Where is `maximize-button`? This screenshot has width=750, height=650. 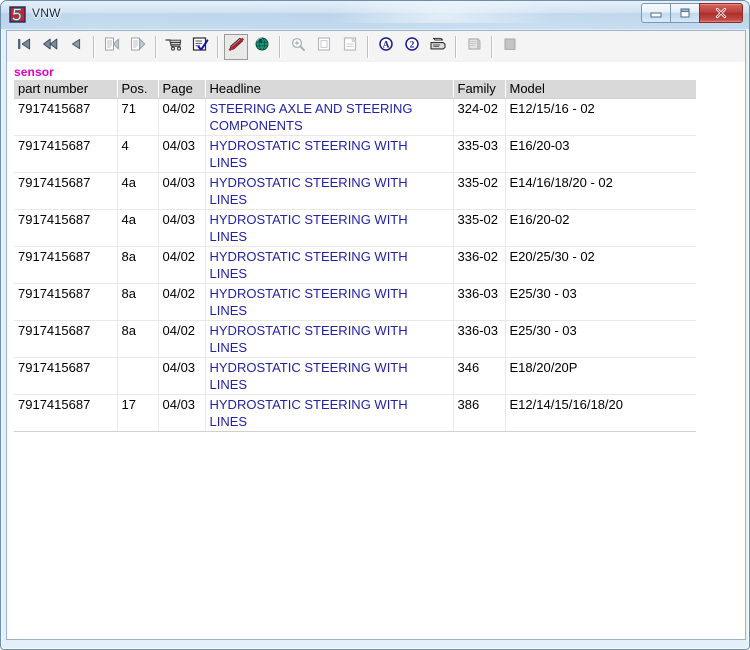
maximize-button is located at coordinates (685, 13).